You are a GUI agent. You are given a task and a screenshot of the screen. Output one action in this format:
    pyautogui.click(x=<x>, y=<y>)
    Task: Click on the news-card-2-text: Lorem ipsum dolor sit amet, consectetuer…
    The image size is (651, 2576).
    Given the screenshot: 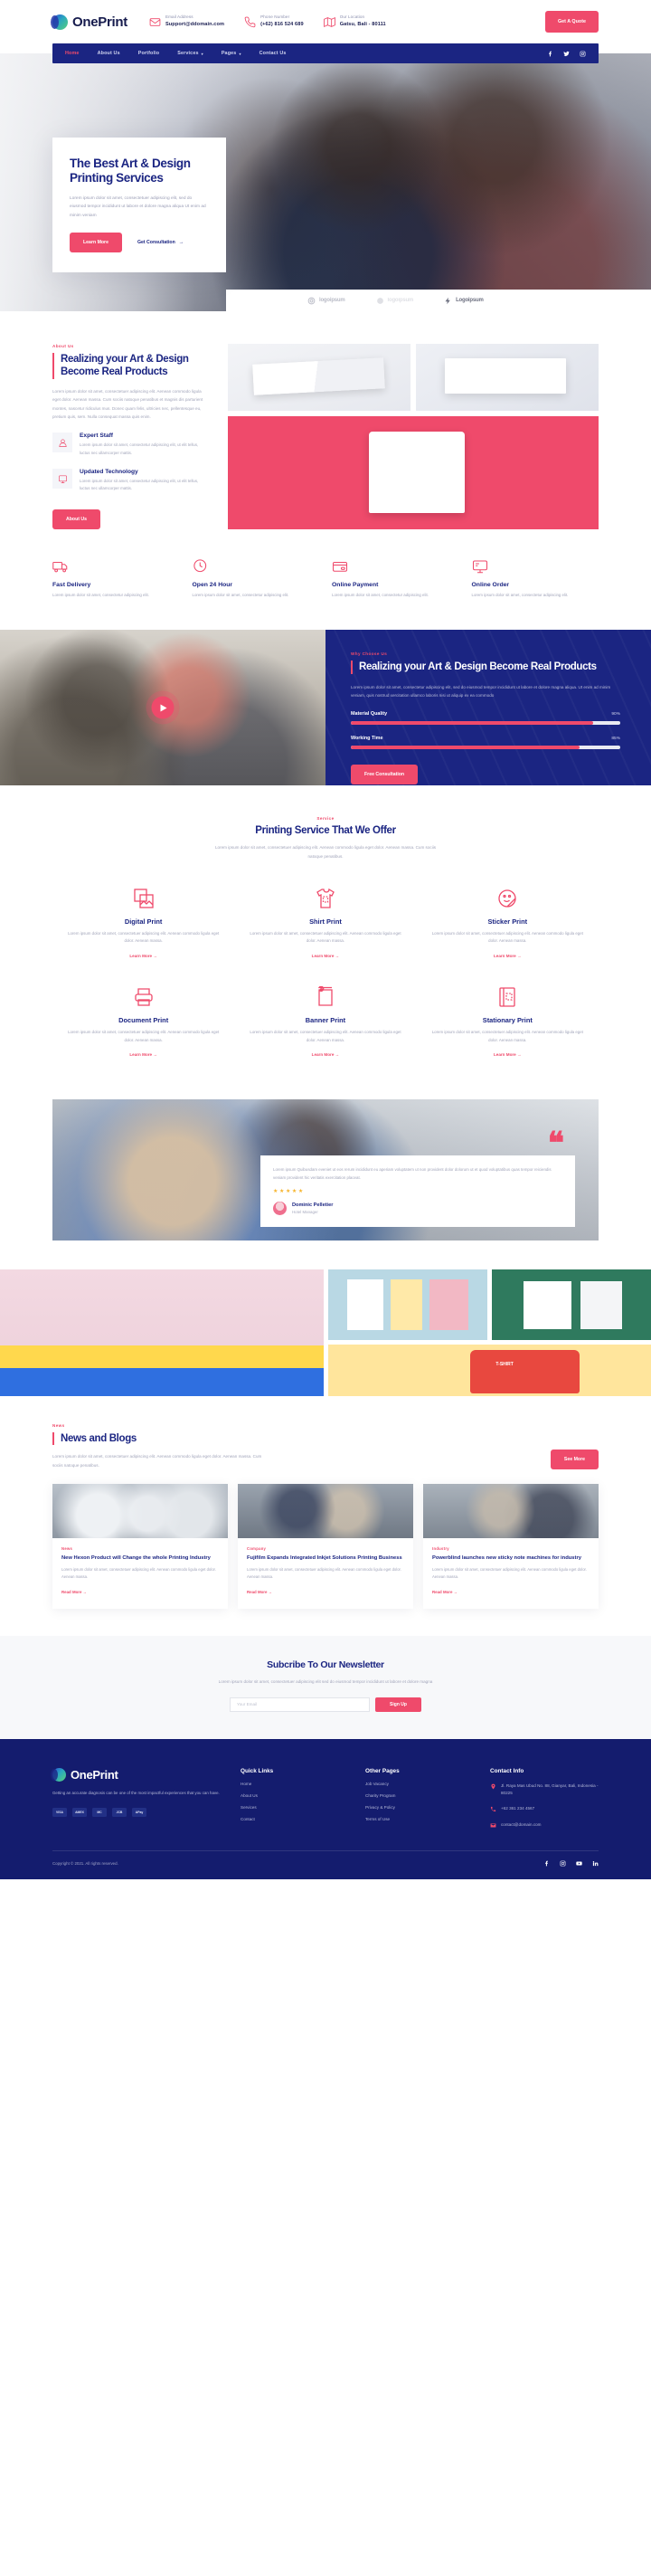 What is the action you would take?
    pyautogui.click(x=324, y=1573)
    